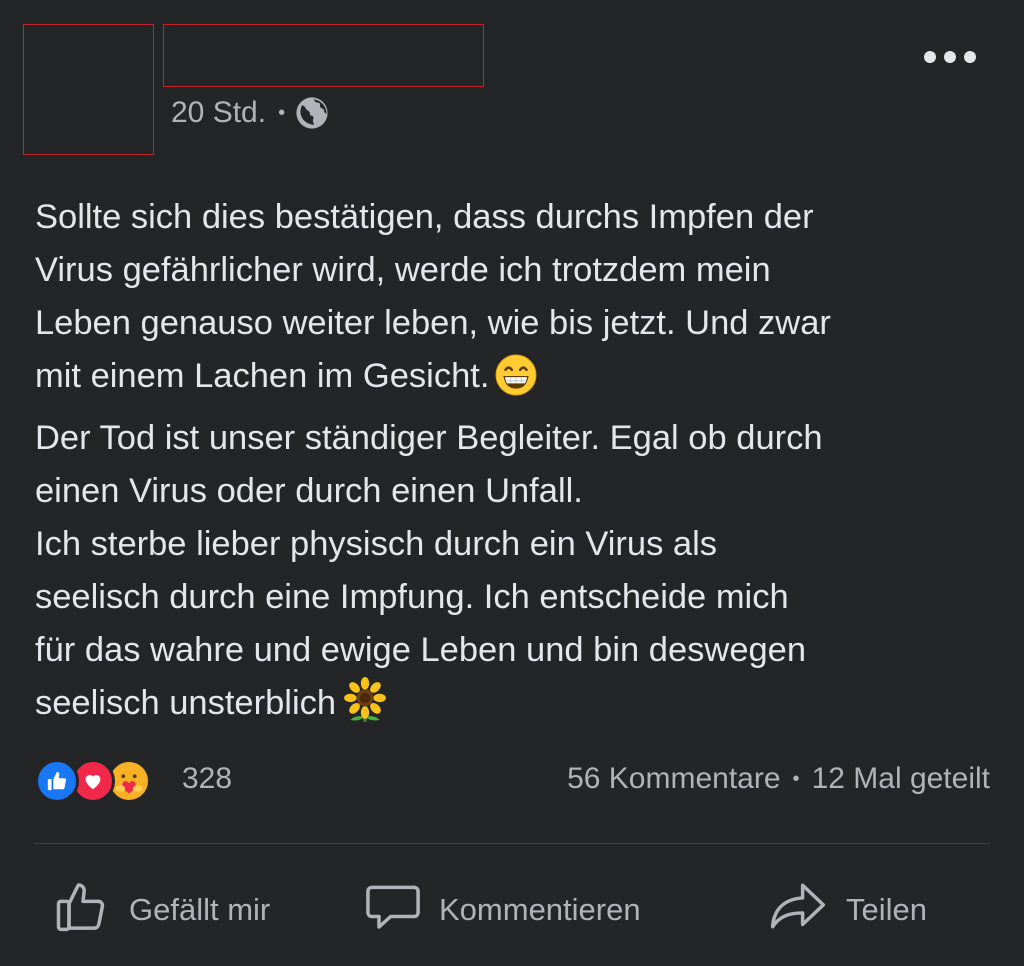 The width and height of the screenshot is (1024, 966). Describe the element at coordinates (323, 55) in the screenshot. I see `author-name-redacted` at that location.